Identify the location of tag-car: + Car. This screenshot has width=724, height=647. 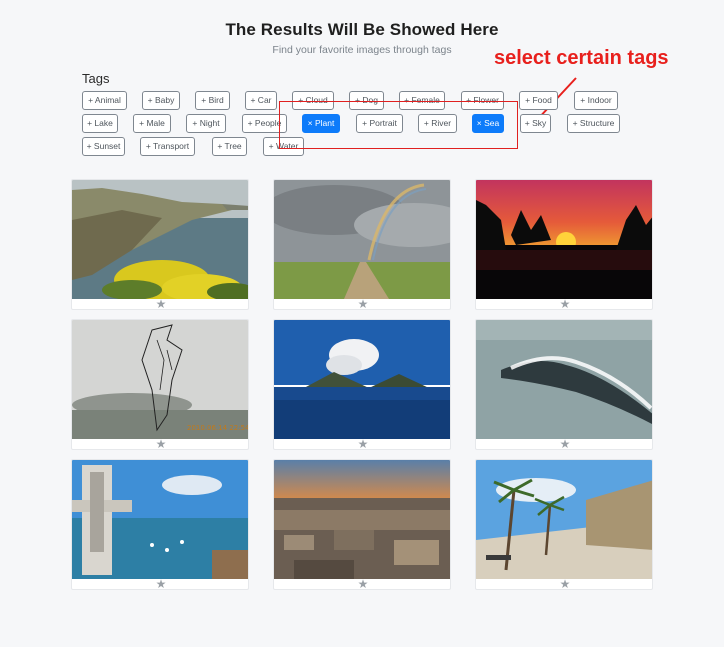
(261, 100).